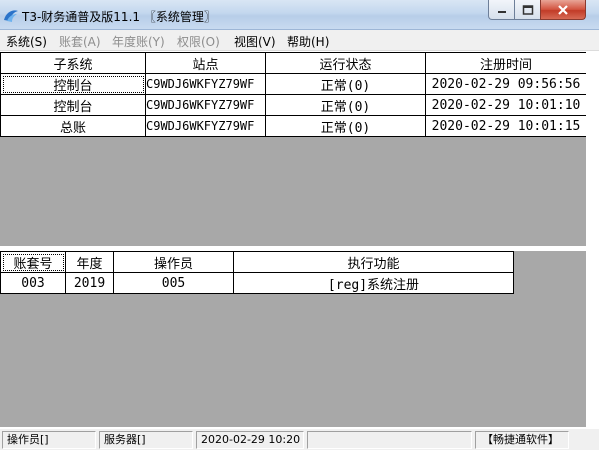 The image size is (599, 450). I want to click on menu-bar: 系统(S) 账套(A) 年度账(Y) 权限(O) 视图(V) 帮助(H), so click(299, 40).